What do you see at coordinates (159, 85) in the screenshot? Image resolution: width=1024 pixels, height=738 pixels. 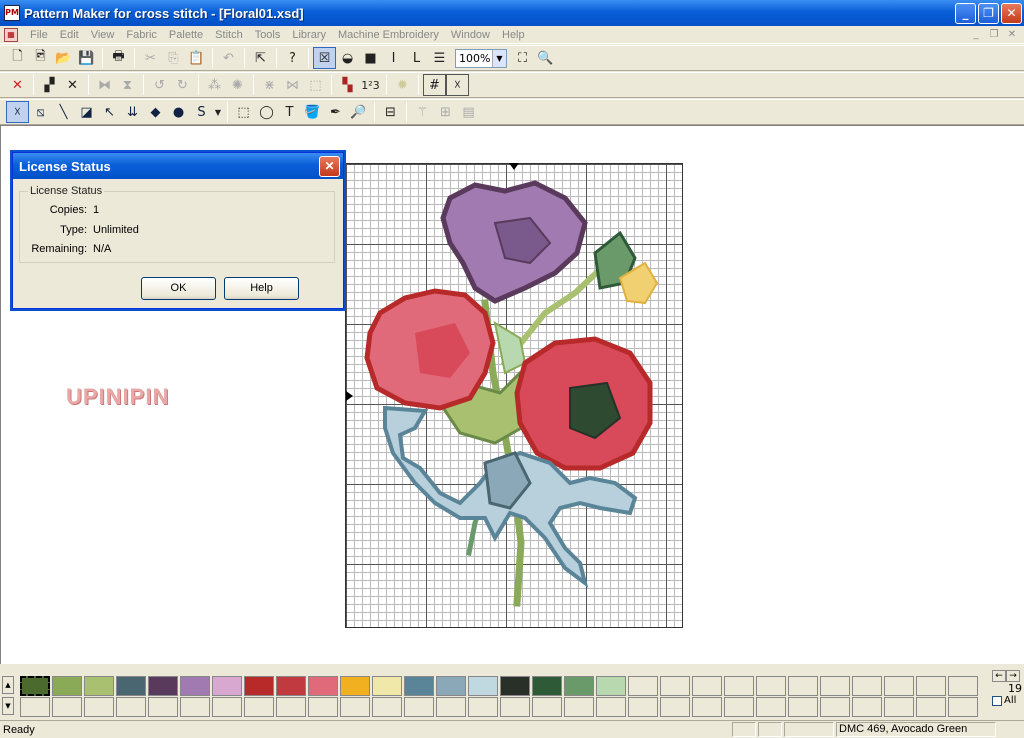 I see `rotate-left-icon: ↺` at bounding box center [159, 85].